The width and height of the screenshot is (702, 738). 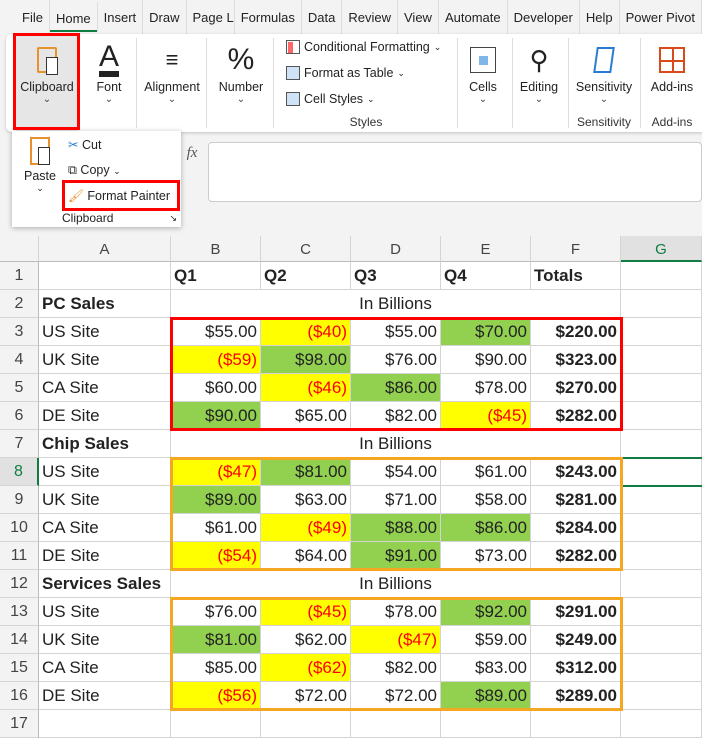 I want to click on row-header-16: 16, so click(x=19, y=696).